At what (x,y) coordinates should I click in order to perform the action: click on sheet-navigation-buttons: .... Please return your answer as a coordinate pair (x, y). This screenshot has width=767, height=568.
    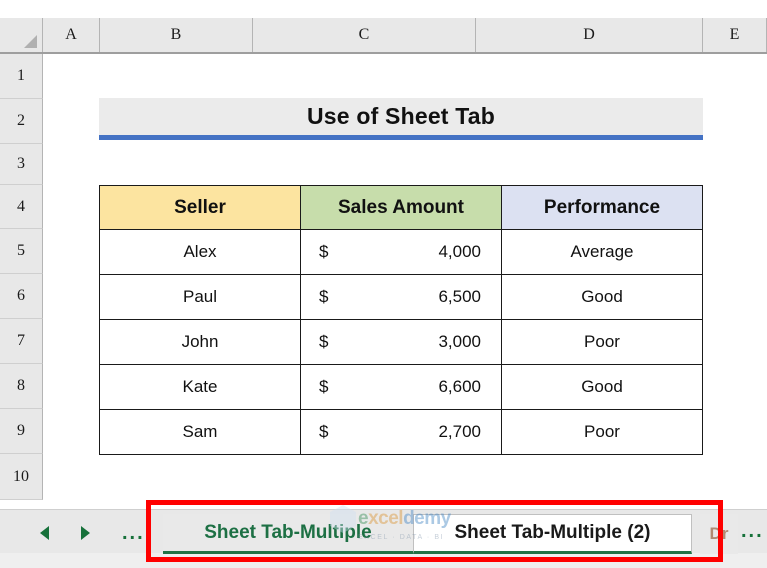
    Looking at the image, I should click on (95, 533).